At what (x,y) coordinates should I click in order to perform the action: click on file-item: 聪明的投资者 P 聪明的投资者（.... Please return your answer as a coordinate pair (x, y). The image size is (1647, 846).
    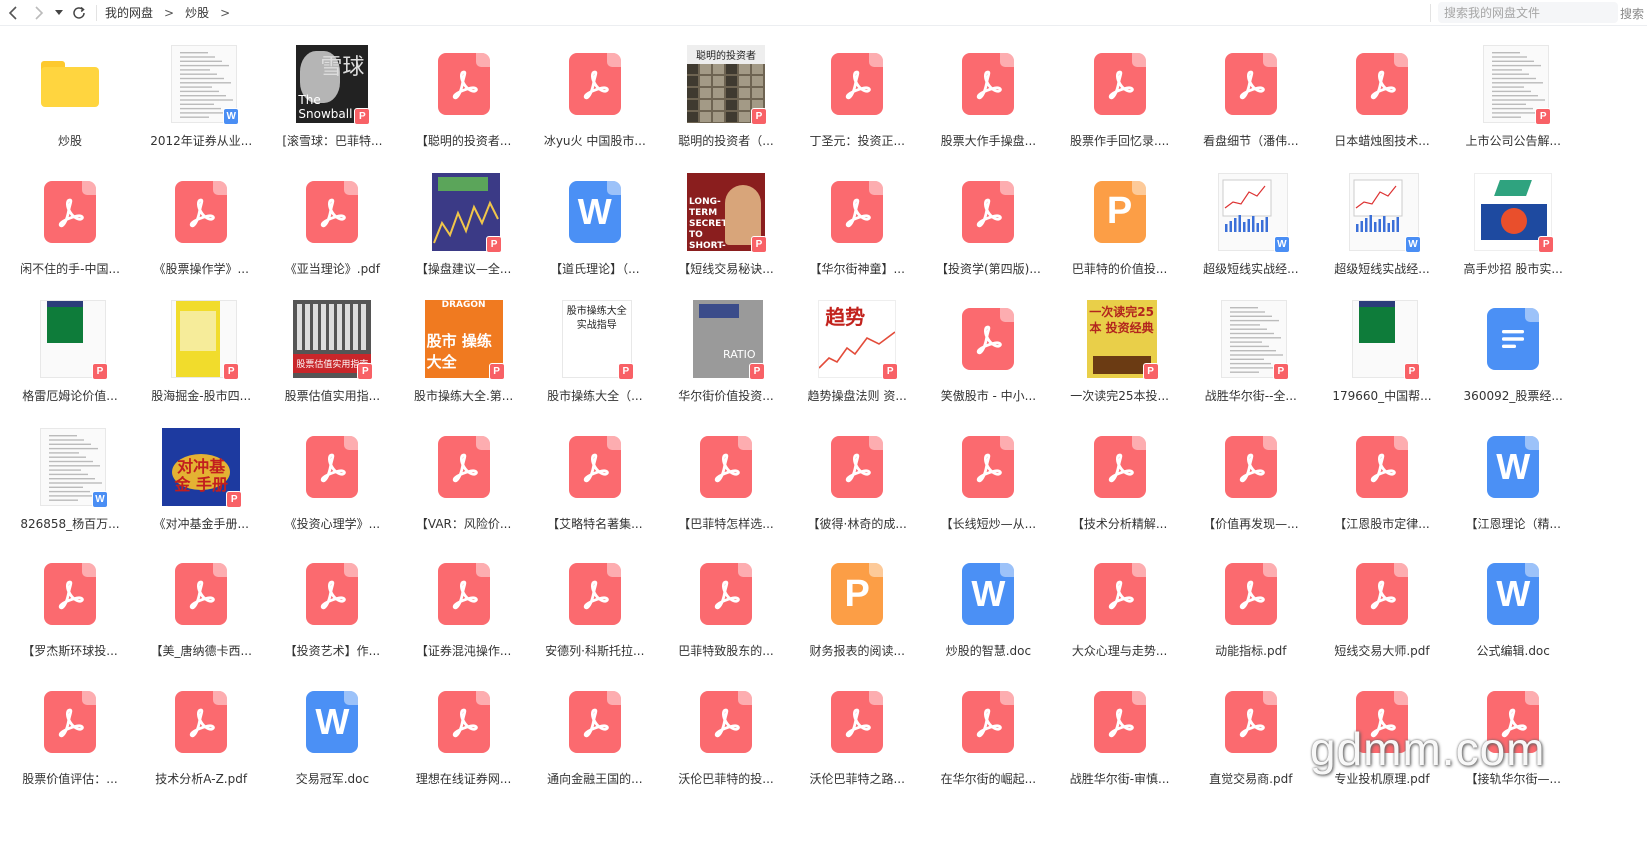
    Looking at the image, I should click on (726, 100).